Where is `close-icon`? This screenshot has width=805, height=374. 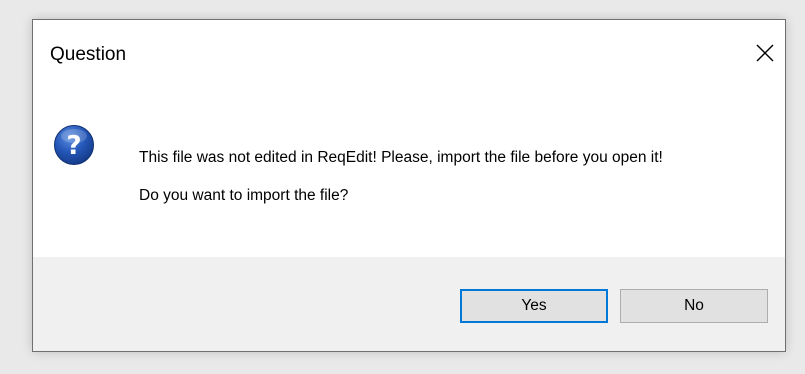
close-icon is located at coordinates (765, 53).